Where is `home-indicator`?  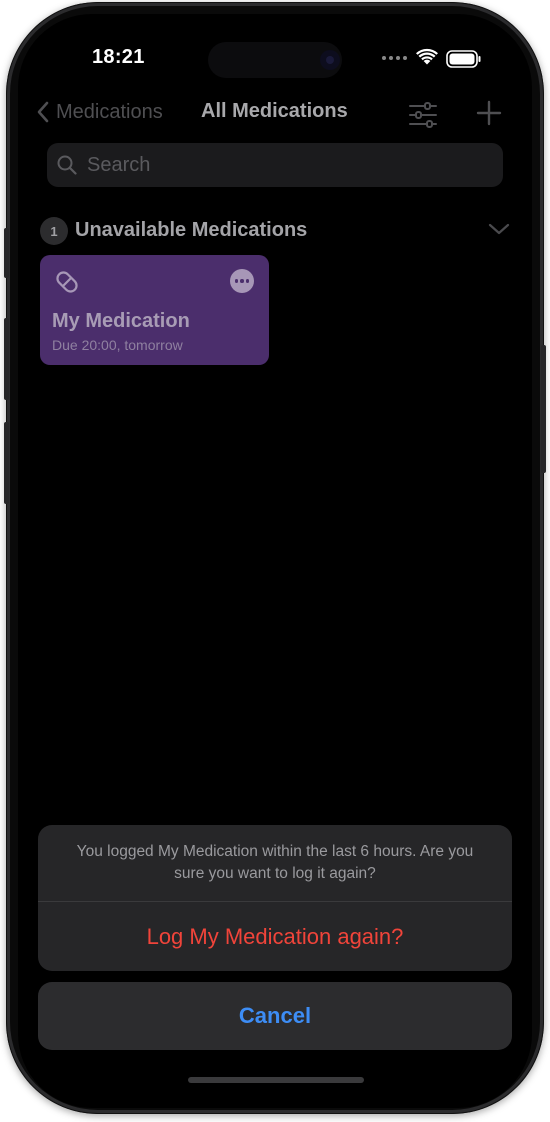 home-indicator is located at coordinates (276, 1080).